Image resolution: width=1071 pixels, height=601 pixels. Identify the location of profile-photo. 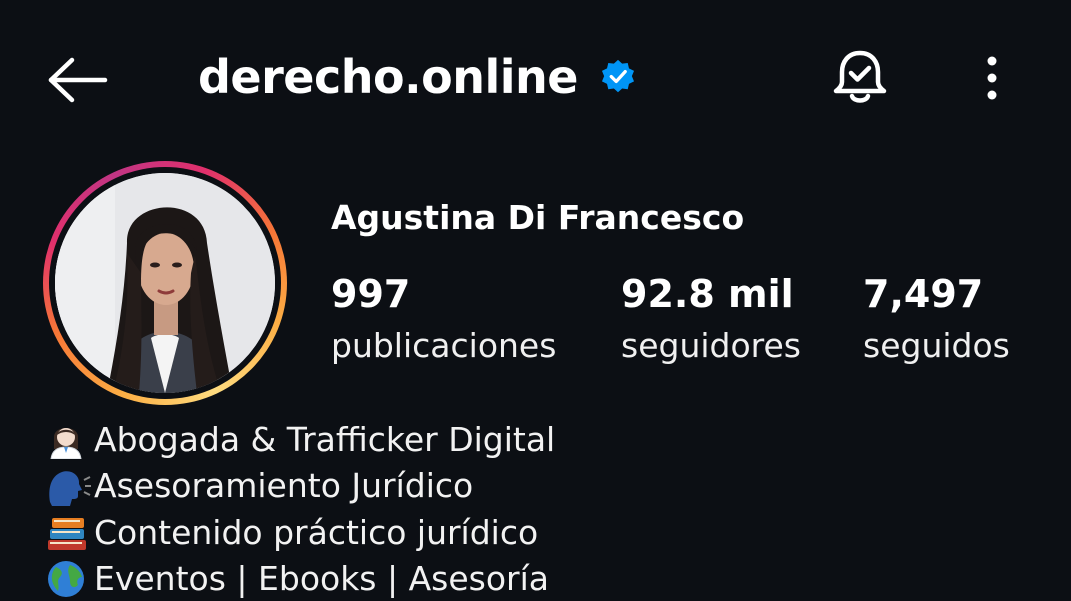
(165, 283).